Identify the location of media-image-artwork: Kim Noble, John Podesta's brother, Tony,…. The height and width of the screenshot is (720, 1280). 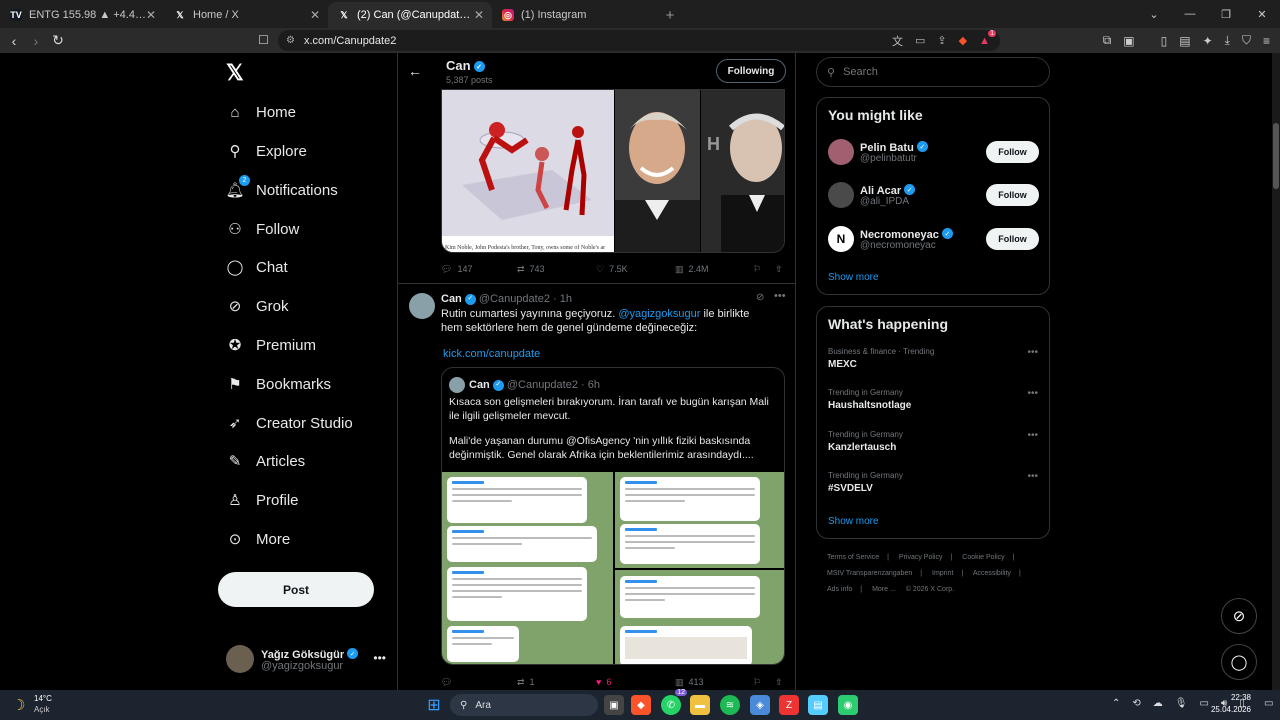
(528, 171).